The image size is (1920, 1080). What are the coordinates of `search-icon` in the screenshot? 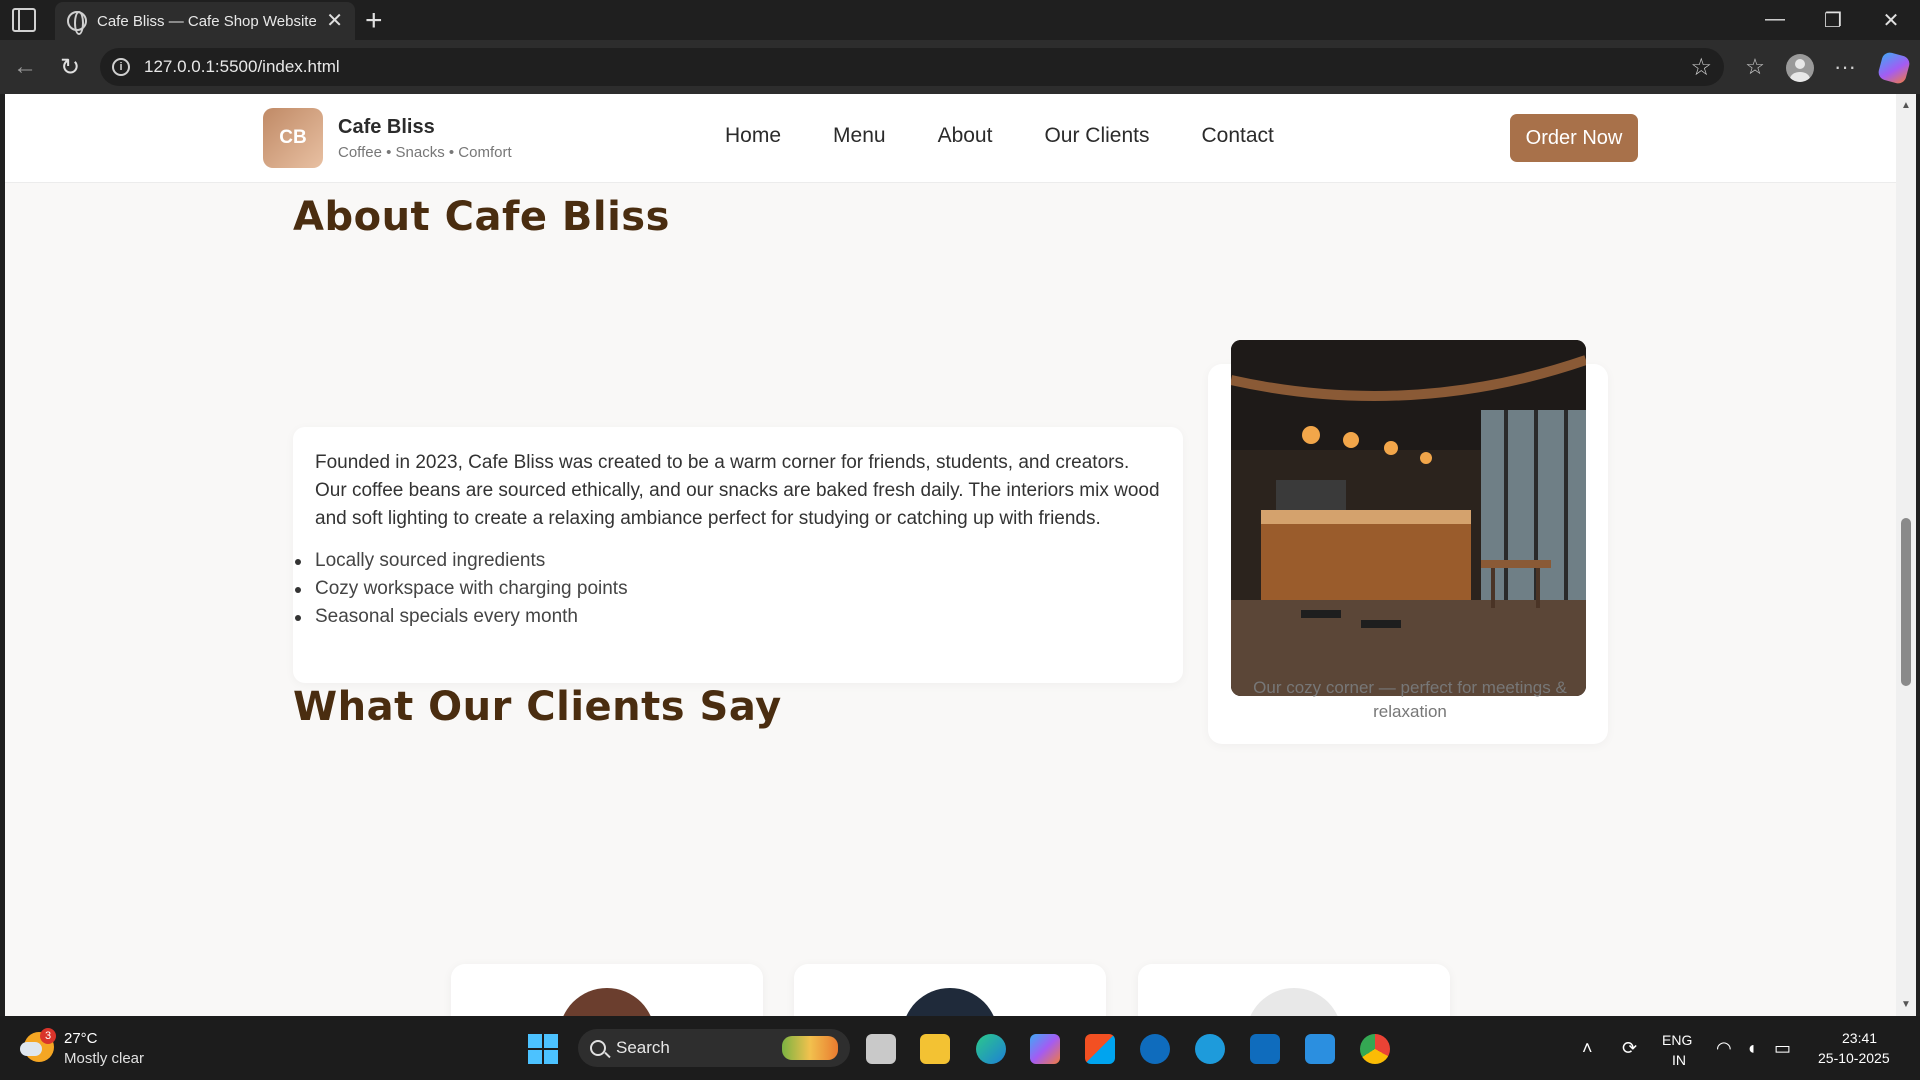 It's located at (598, 1048).